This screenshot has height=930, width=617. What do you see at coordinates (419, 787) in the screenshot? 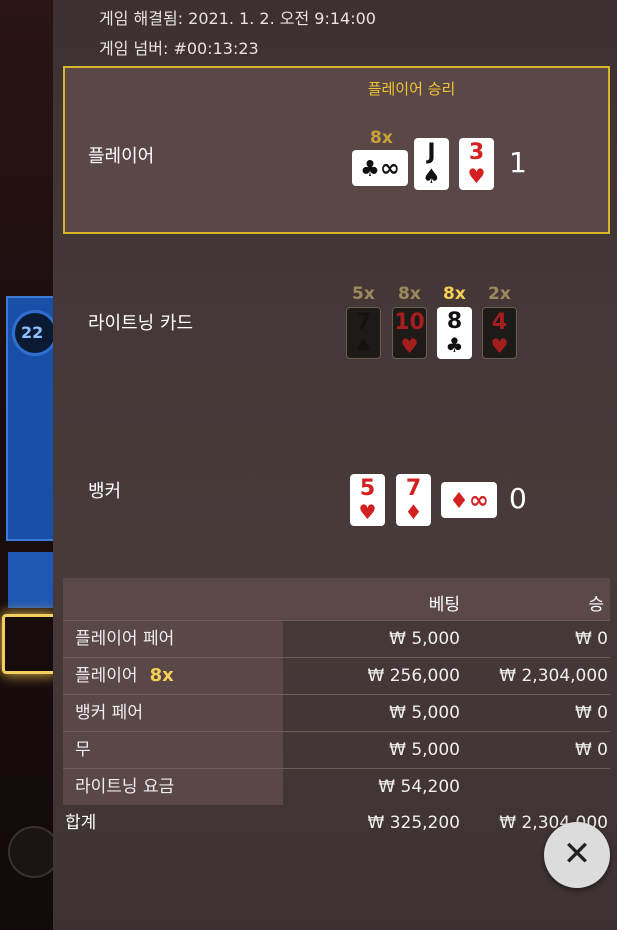
I see `bet-amount: ₩ 54,200` at bounding box center [419, 787].